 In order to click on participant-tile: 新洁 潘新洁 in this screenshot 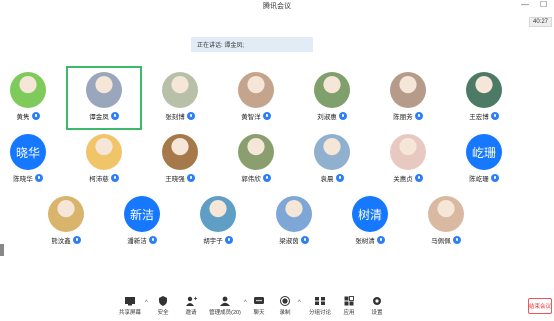, I will do `click(142, 222)`.